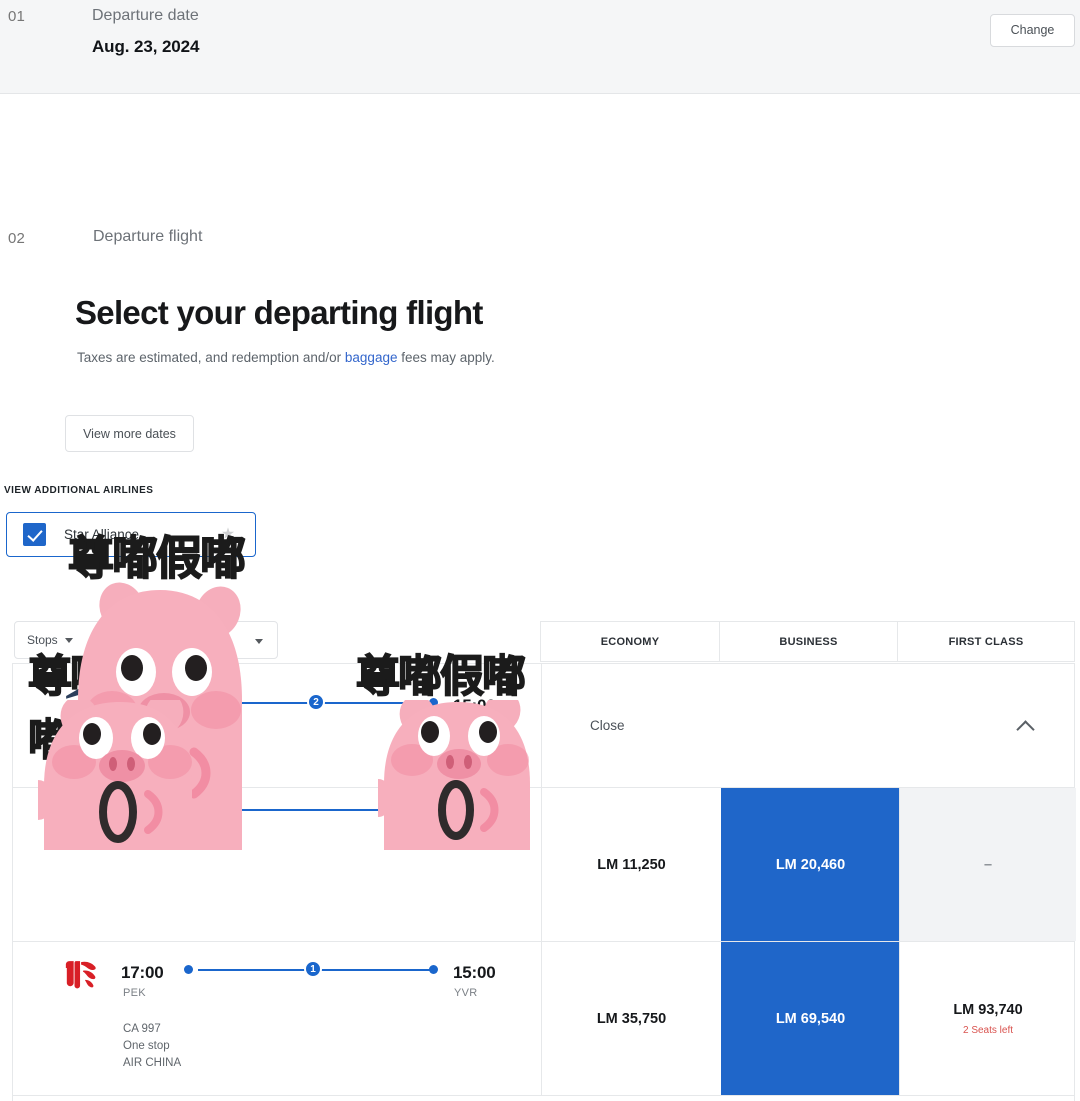  Describe the element at coordinates (17, 238) in the screenshot. I see `step-number-02: 02` at that location.